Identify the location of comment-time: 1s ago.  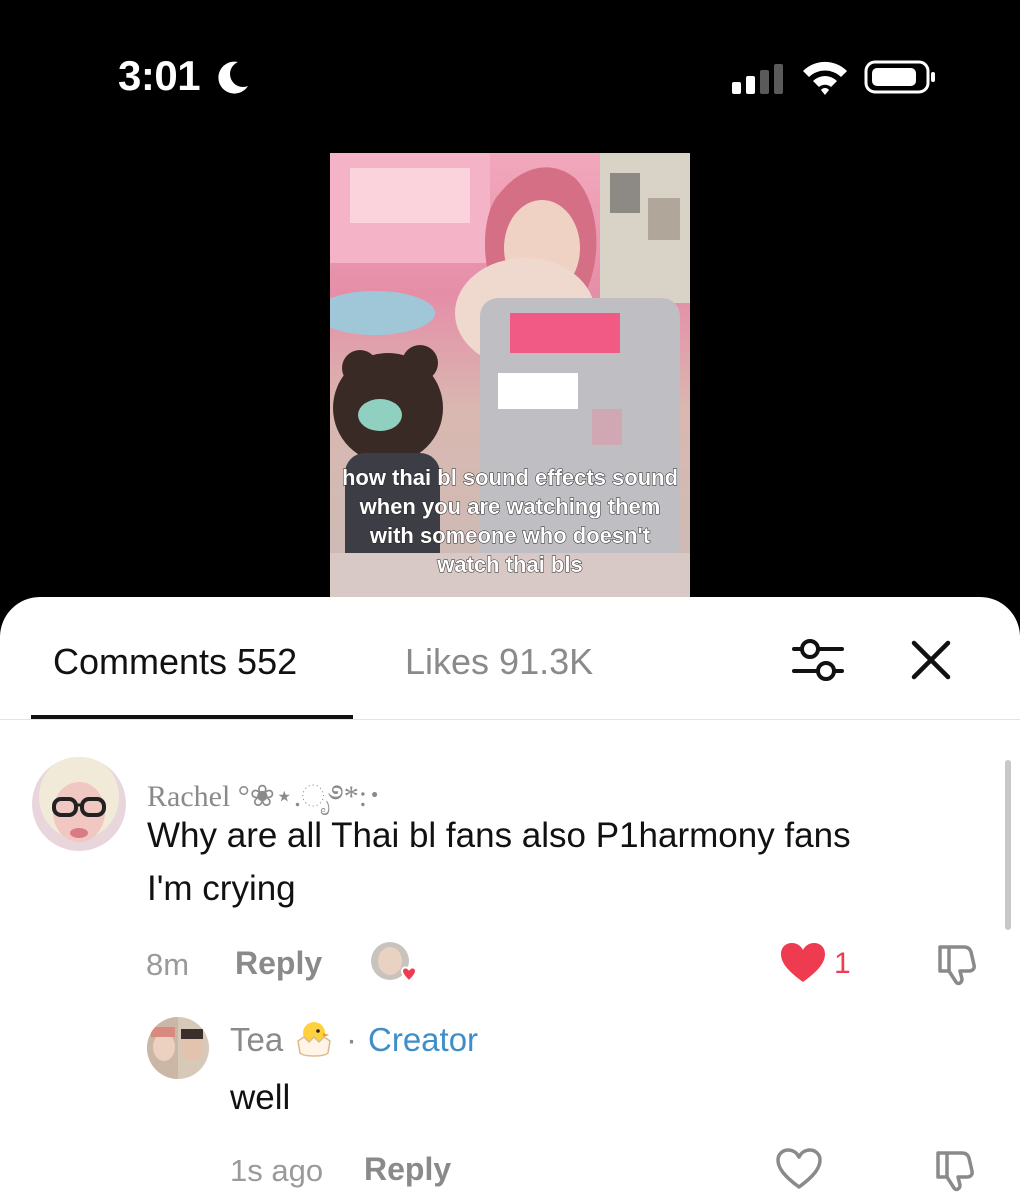
(277, 1170).